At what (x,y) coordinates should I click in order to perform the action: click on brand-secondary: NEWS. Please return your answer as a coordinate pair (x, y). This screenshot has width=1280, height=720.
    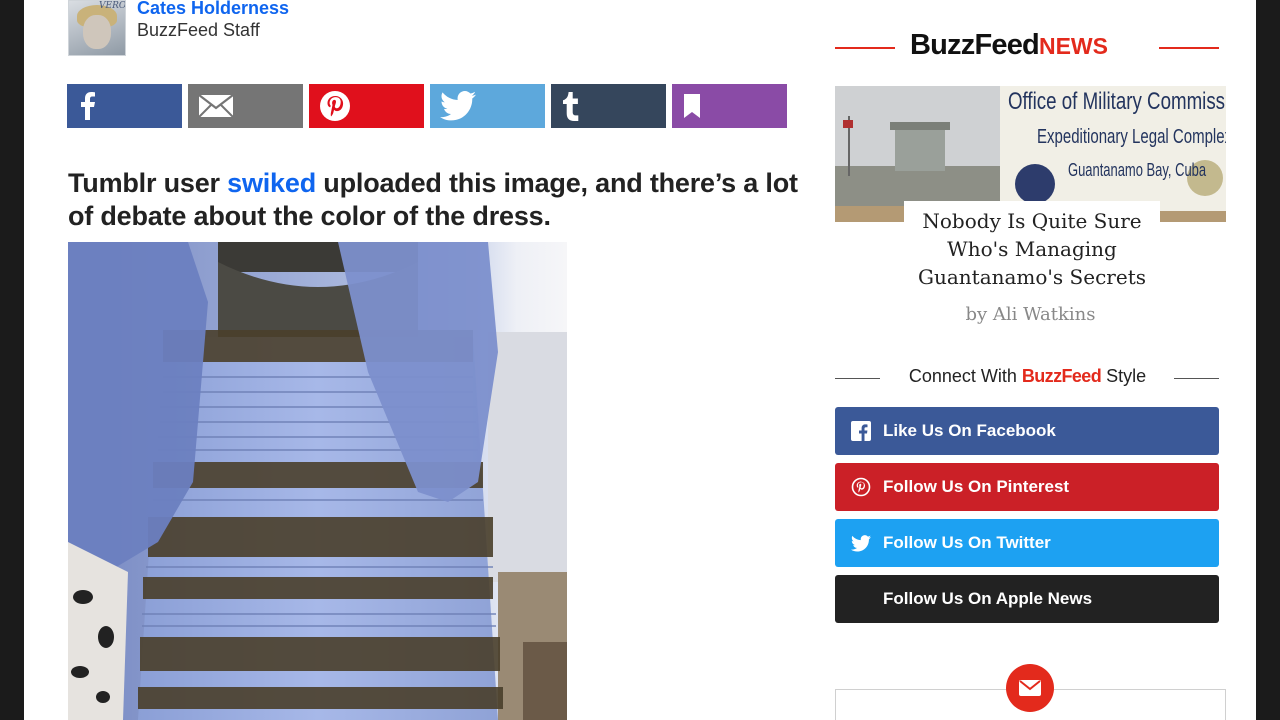
    Looking at the image, I should click on (1073, 46).